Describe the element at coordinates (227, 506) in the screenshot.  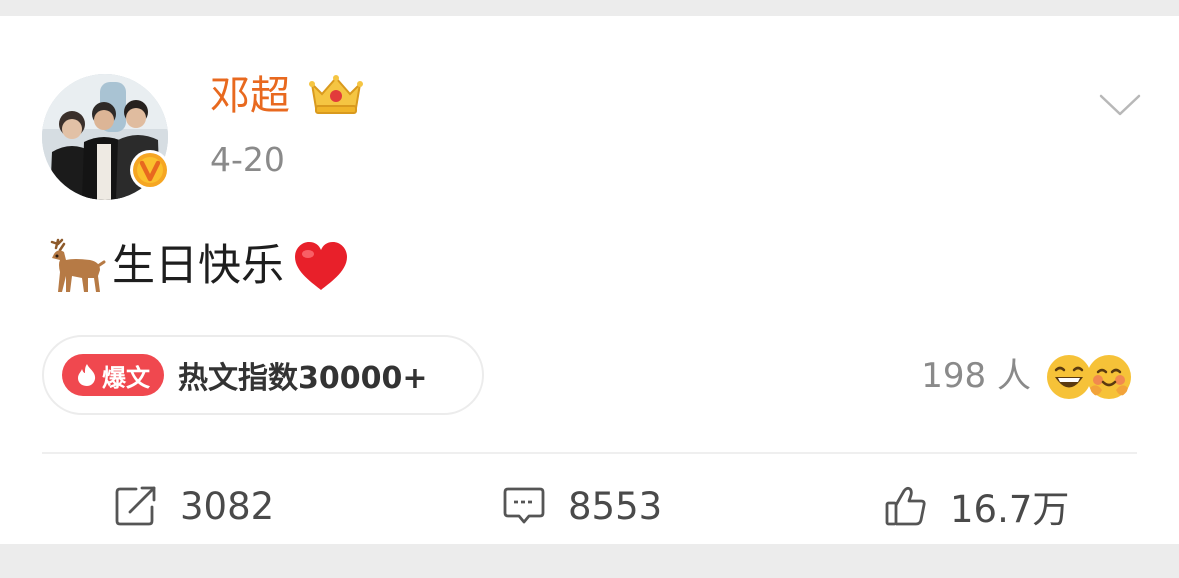
I see `repost-count: 3082` at that location.